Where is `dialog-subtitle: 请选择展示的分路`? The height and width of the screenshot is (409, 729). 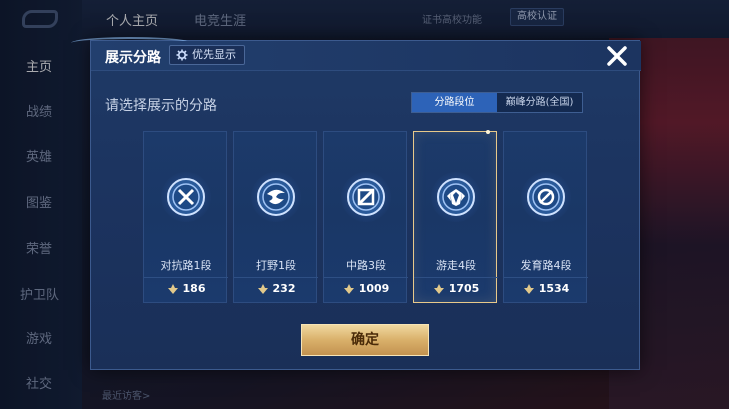 dialog-subtitle: 请选择展示的分路 is located at coordinates (161, 106).